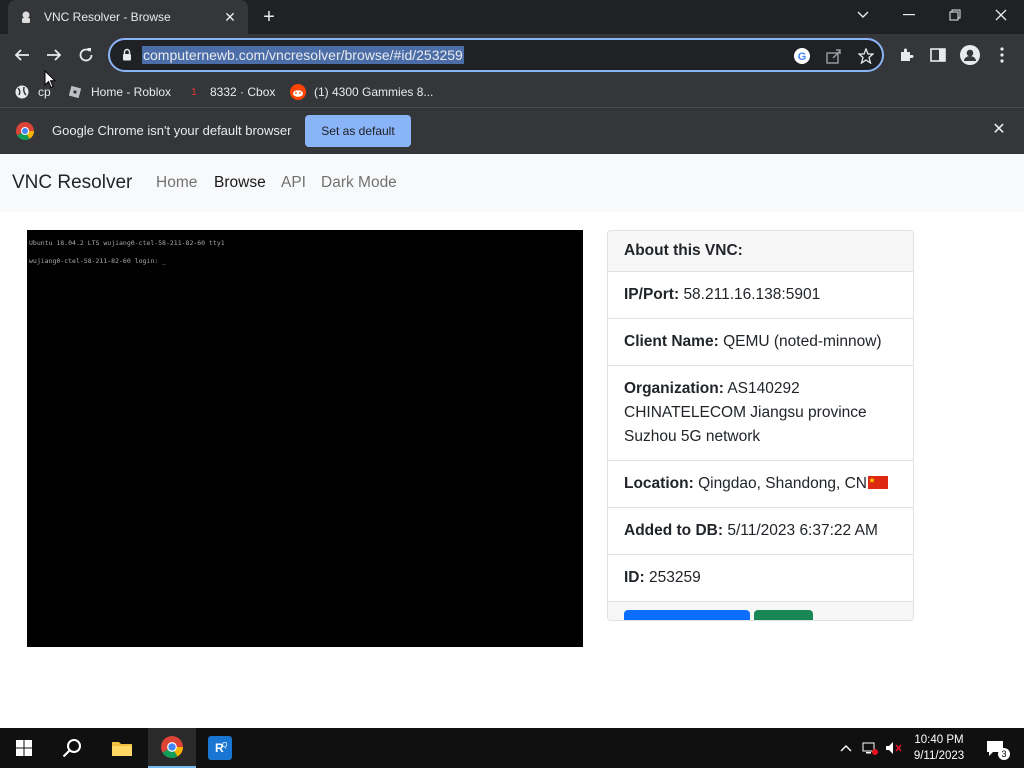  I want to click on added-to-db-label: Added to DB:, so click(674, 530).